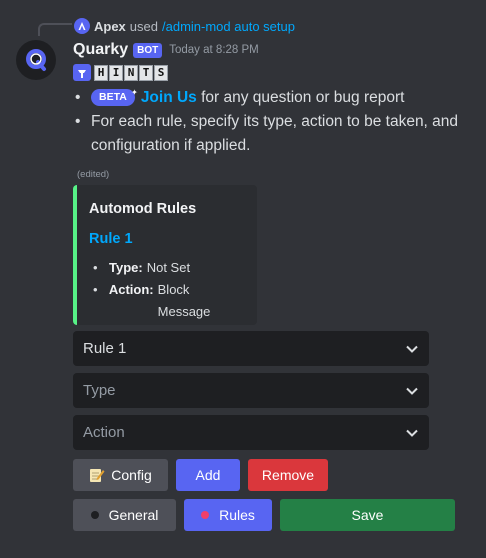  I want to click on sparkle-icon: ✦, so click(134, 92).